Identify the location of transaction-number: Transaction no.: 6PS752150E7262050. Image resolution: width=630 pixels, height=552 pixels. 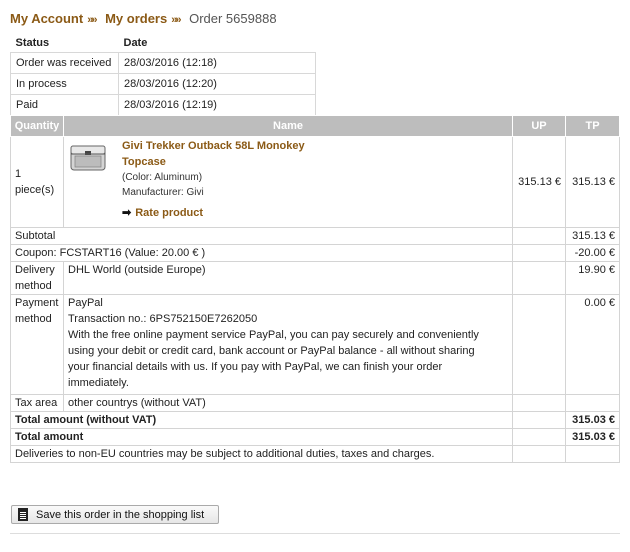
(163, 319).